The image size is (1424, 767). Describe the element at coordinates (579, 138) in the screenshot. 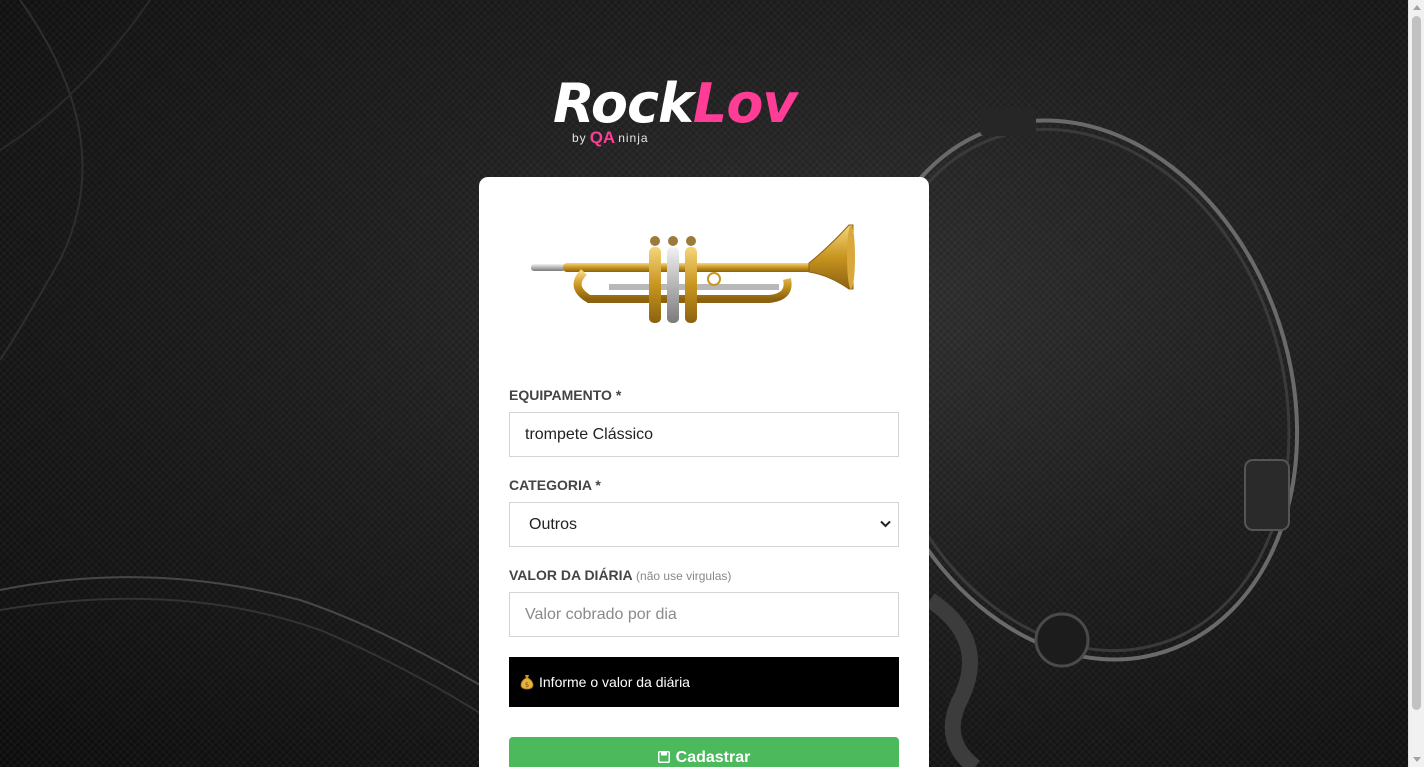

I see `logo-by: by` at that location.